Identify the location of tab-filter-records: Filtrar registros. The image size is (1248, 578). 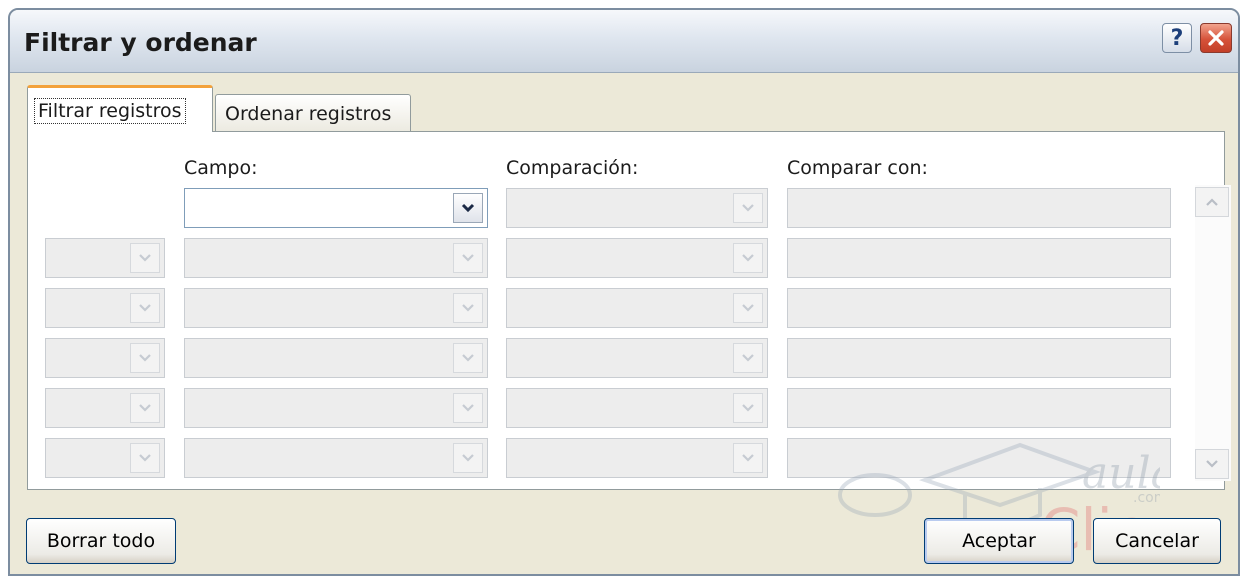
(120, 108).